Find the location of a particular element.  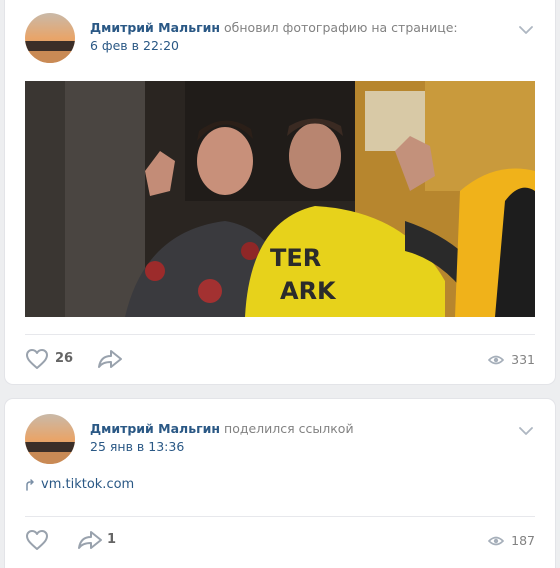

post-header: Дмитрий Мальгин поделился ссылкой is located at coordinates (222, 429).